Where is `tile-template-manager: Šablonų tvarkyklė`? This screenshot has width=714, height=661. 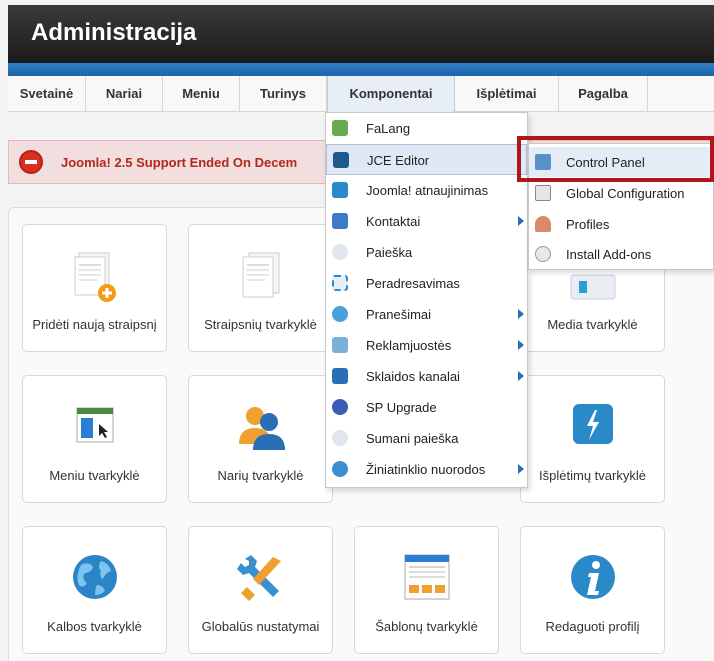 tile-template-manager: Šablonų tvarkyklė is located at coordinates (426, 590).